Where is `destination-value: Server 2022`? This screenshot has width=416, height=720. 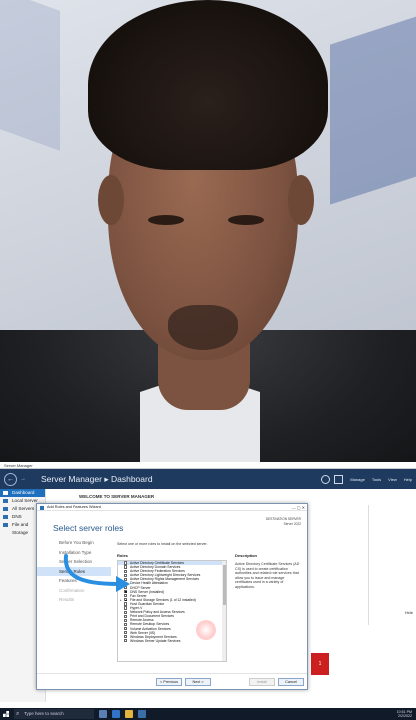
destination-value: Server 2022 is located at coordinates (292, 523).